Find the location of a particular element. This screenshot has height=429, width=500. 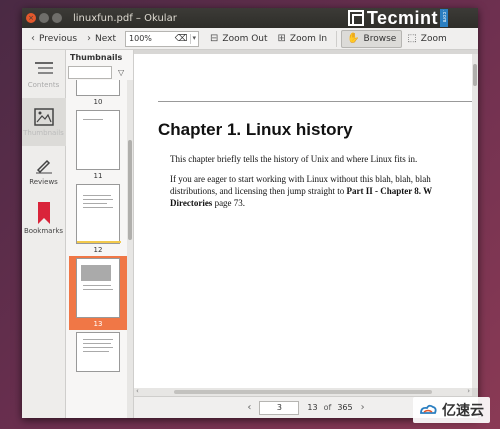

close-window-button: × is located at coordinates (31, 18).